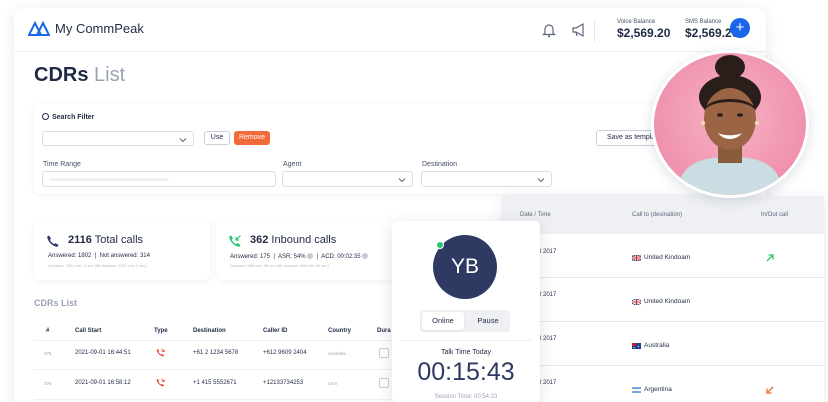  Describe the element at coordinates (209, 331) in the screenshot. I see `column-header-destination: Destination` at that location.